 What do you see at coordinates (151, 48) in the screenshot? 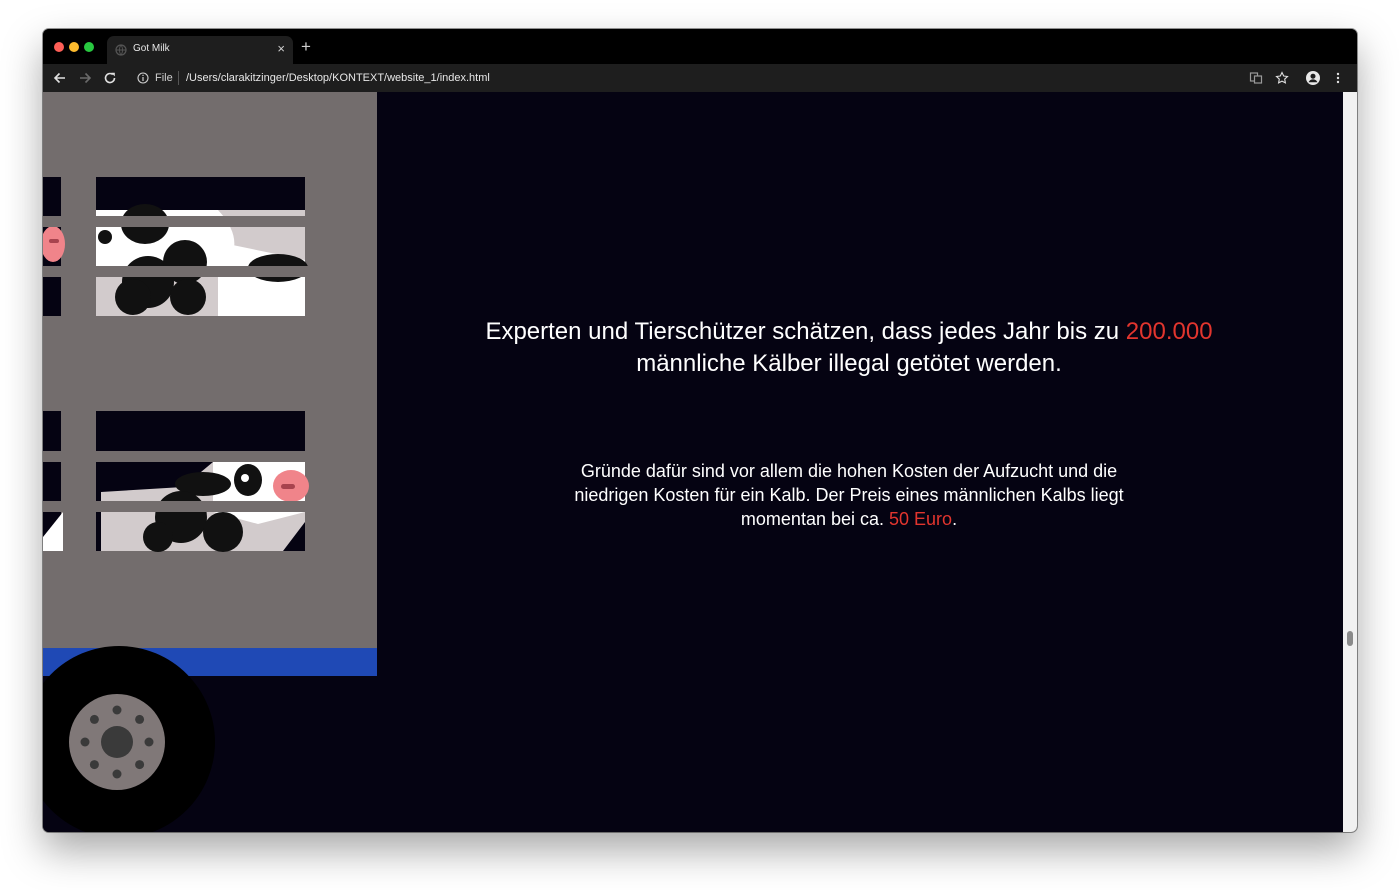
I see `tab-title: Got Milk` at bounding box center [151, 48].